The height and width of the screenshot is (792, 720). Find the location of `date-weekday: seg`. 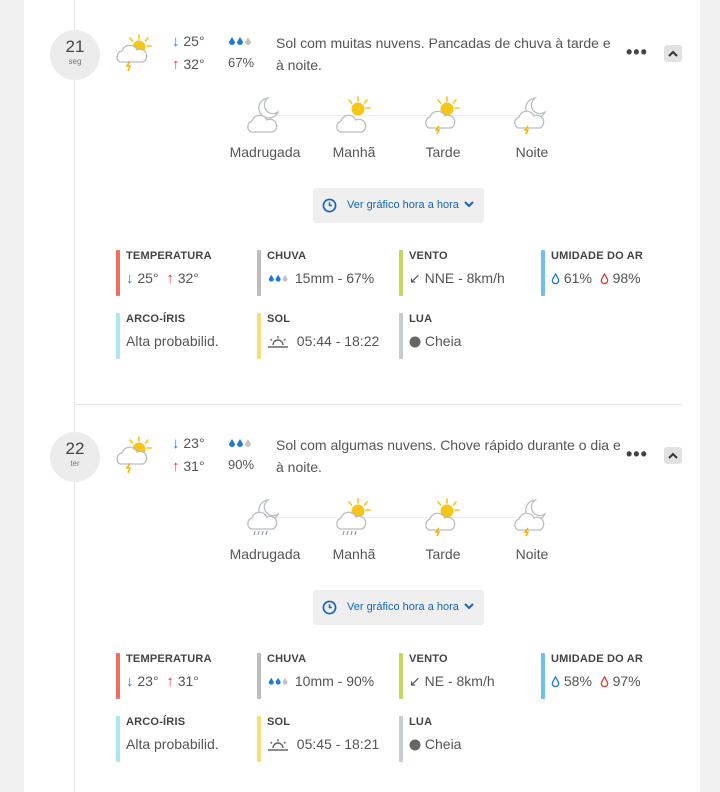

date-weekday: seg is located at coordinates (75, 61).